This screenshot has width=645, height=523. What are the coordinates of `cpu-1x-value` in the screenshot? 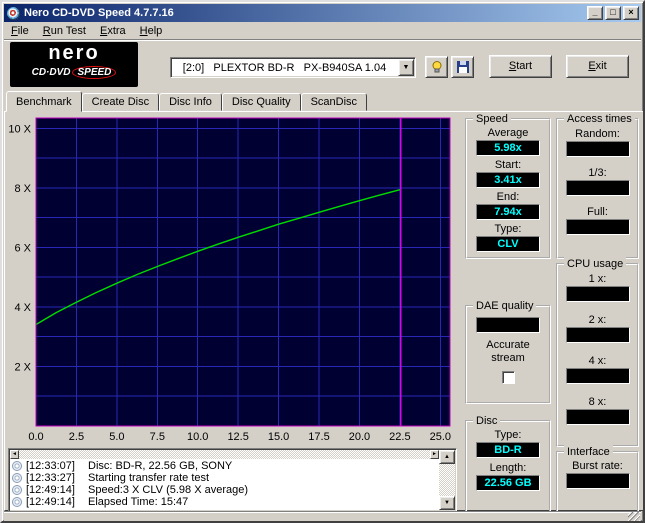 It's located at (597, 294).